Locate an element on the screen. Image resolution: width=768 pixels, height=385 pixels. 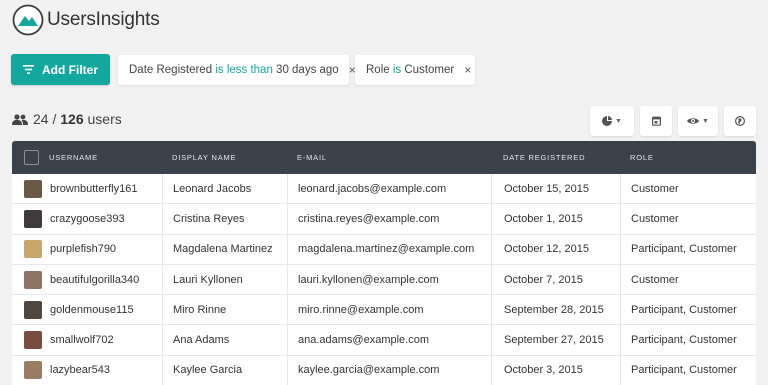
username-cell: smallwolf702 is located at coordinates (87, 339).